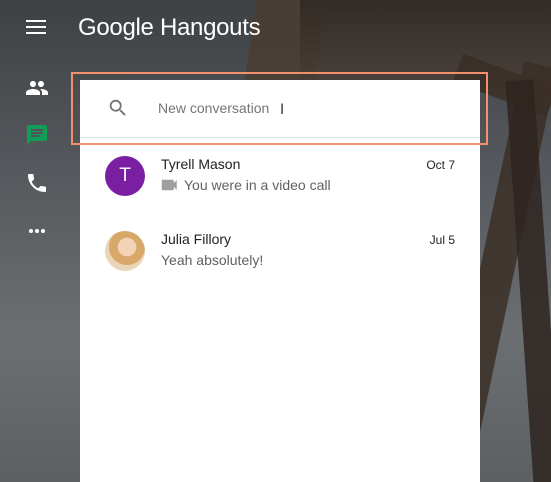  Describe the element at coordinates (440, 165) in the screenshot. I see `conversation-date: Oct 7` at that location.